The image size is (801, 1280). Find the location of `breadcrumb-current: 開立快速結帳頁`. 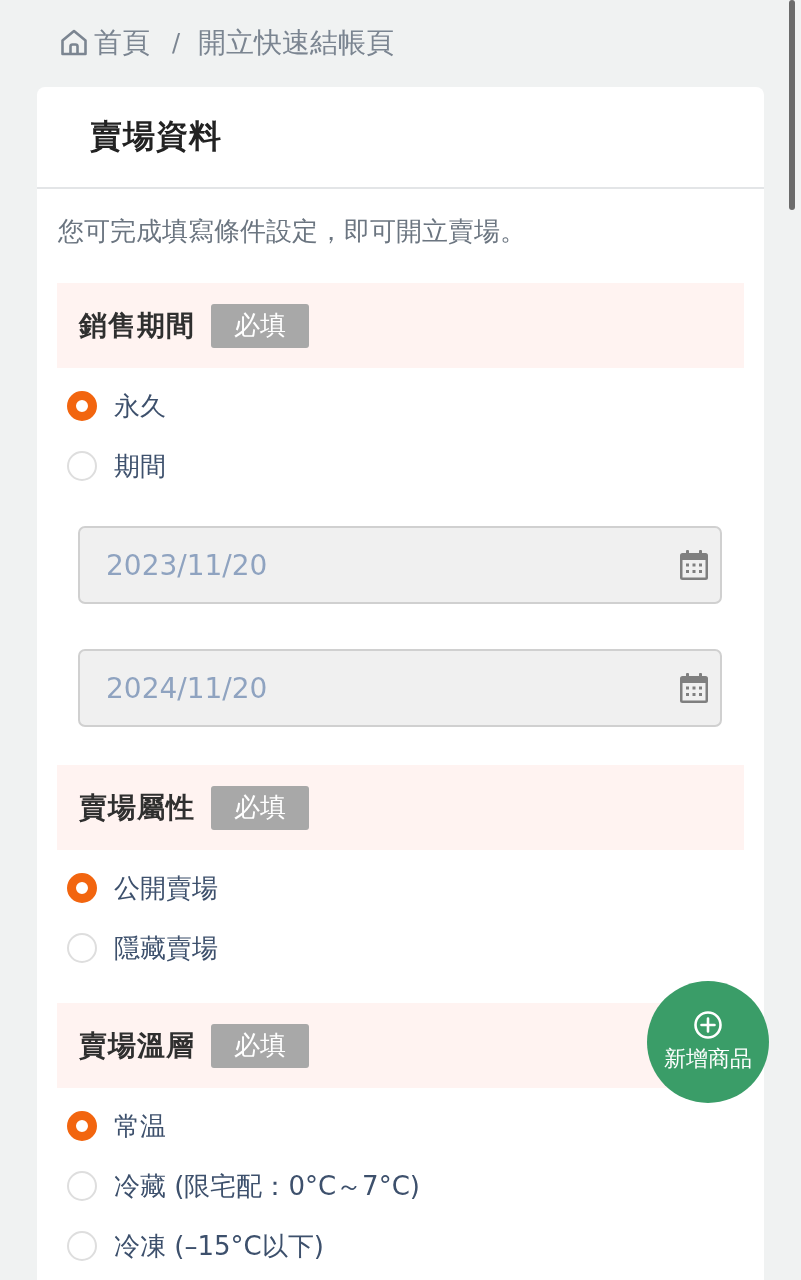

breadcrumb-current: 開立快速結帳頁 is located at coordinates (296, 42).